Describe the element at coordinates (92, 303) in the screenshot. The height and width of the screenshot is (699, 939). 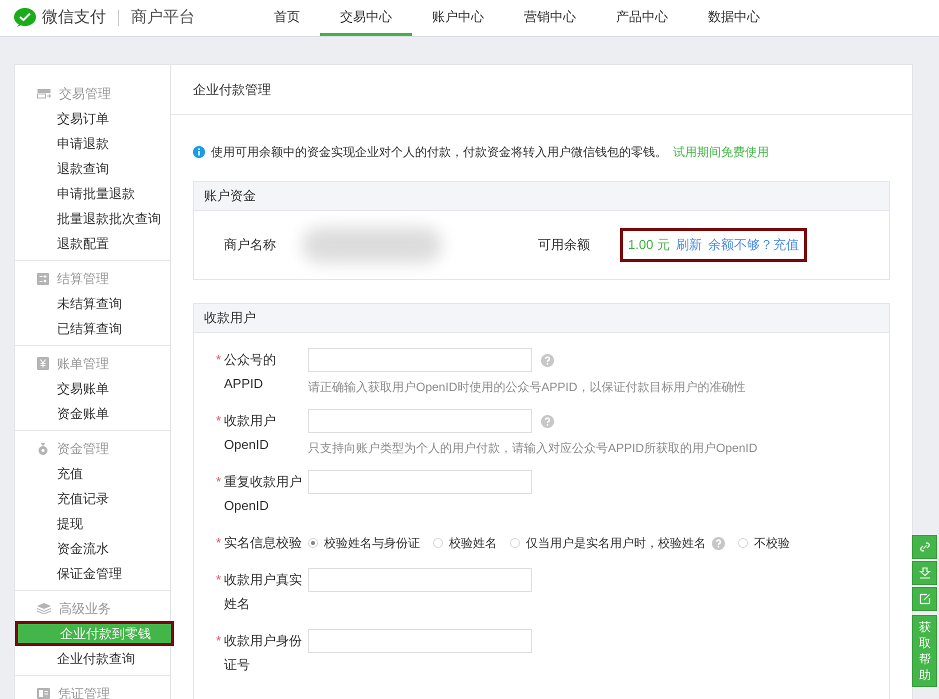
I see `sidebar-item: 未结算查询` at that location.